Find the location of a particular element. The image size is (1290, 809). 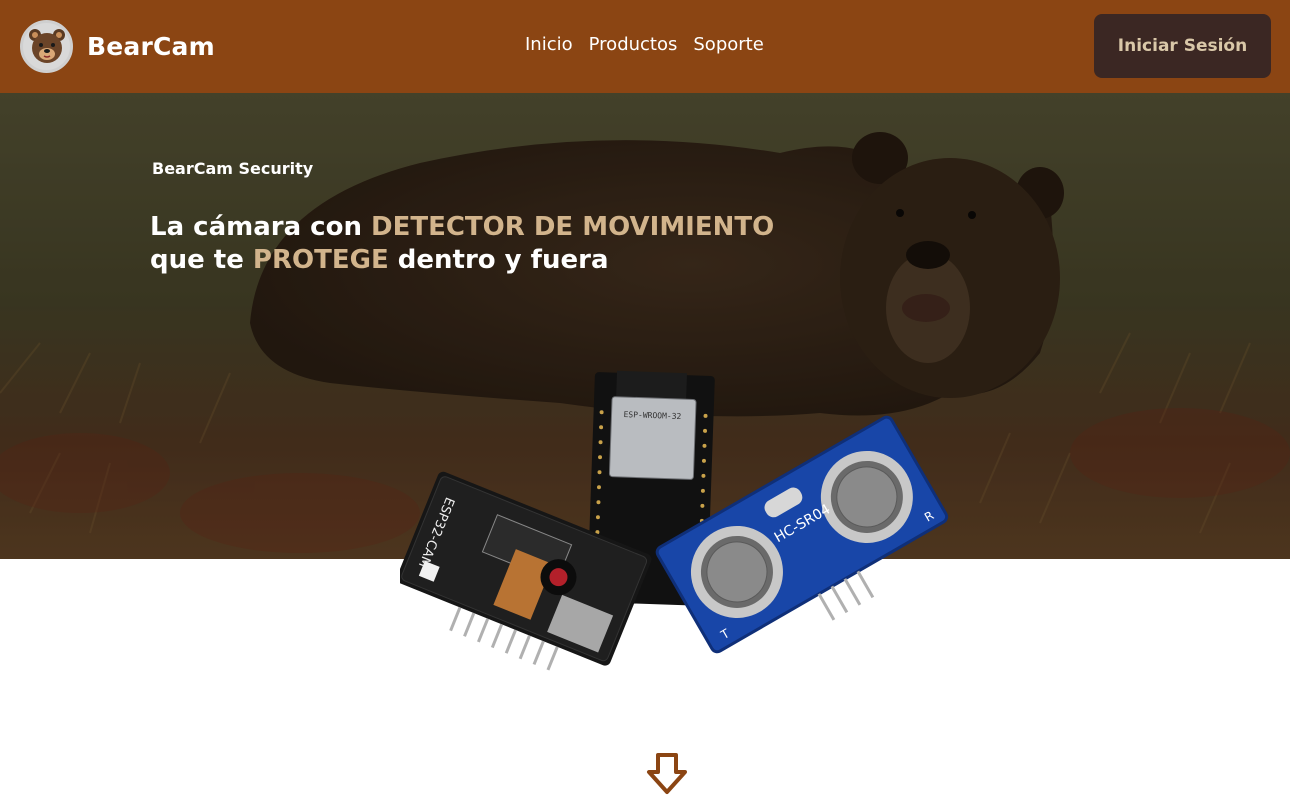

nav-link-soporte: Soporte is located at coordinates (728, 44).